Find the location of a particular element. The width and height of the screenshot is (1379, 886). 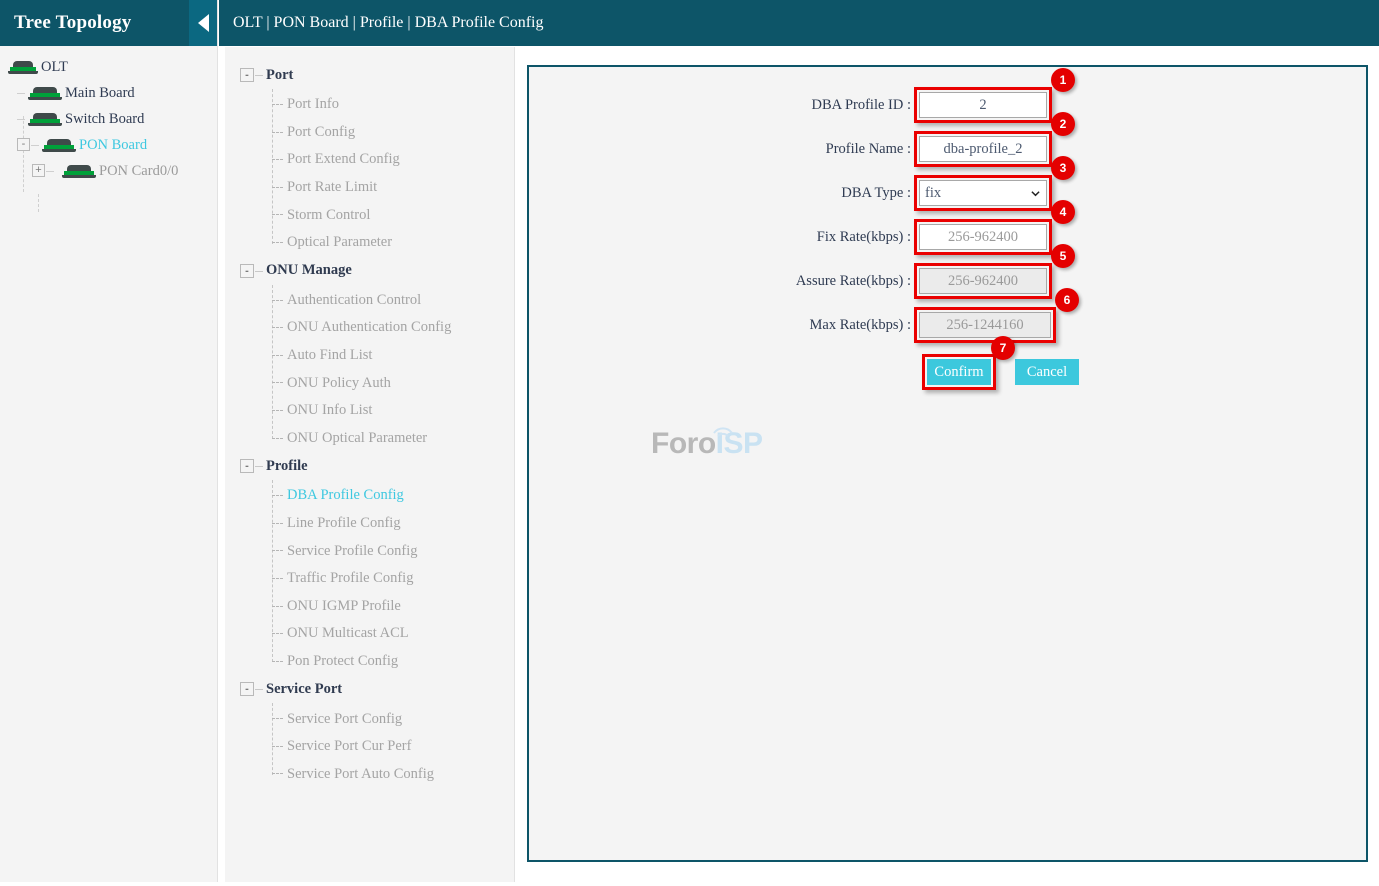

annotation-badge-7: 7 is located at coordinates (1003, 348).